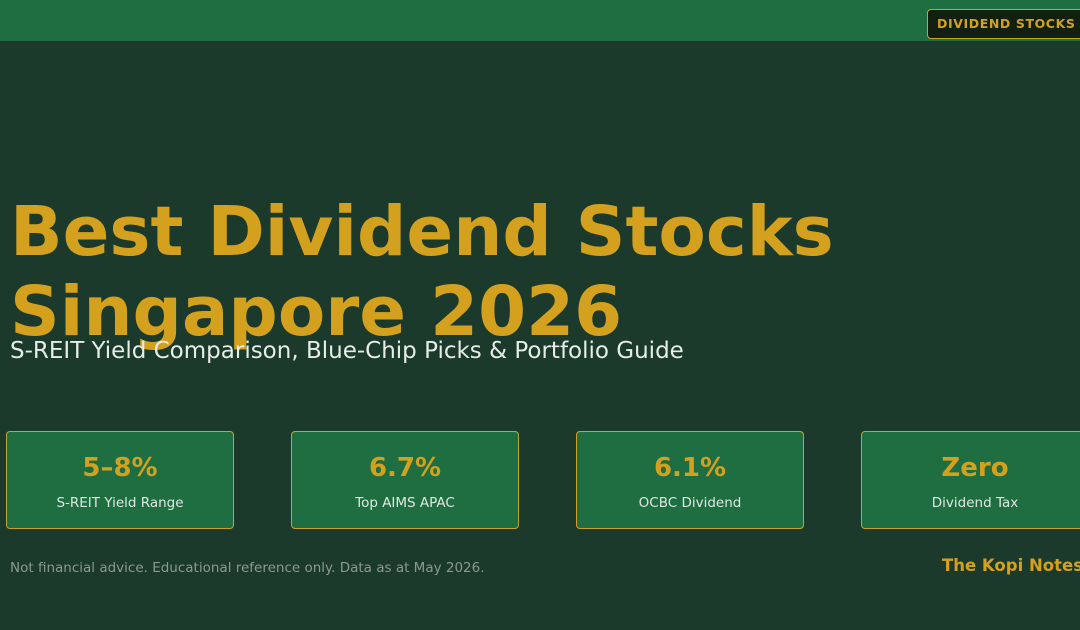  I want to click on brand-name: The Kopi Notes, so click(1011, 565).